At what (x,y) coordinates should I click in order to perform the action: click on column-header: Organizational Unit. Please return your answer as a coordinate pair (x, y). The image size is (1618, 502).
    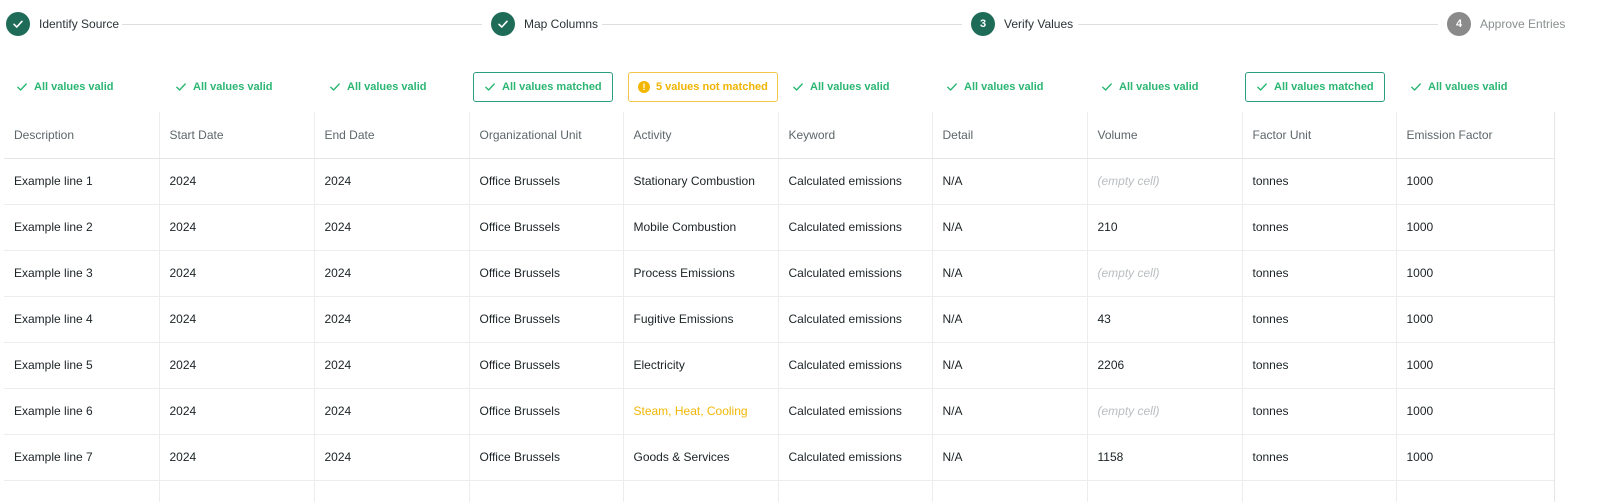
    Looking at the image, I should click on (546, 135).